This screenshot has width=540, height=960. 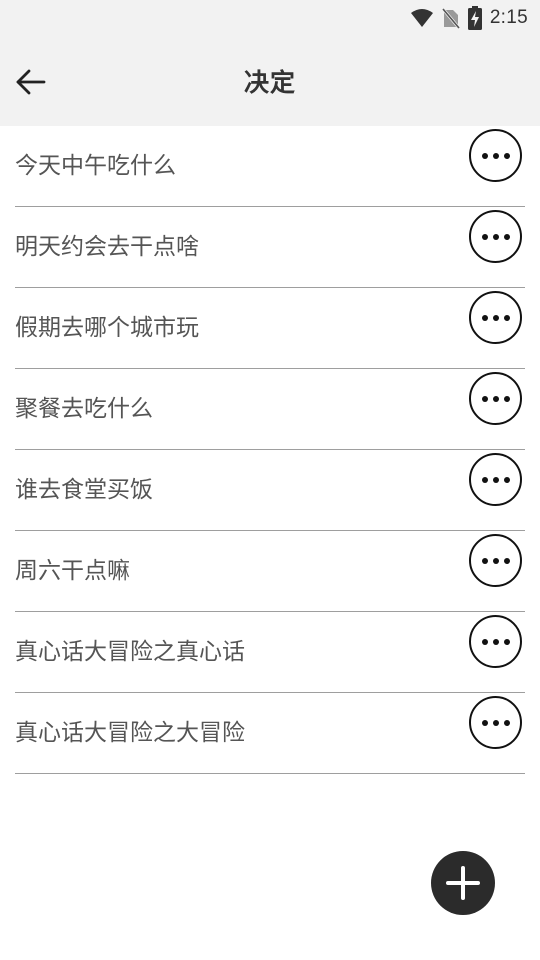 I want to click on list-item: 谁去食堂买饭, so click(x=270, y=490).